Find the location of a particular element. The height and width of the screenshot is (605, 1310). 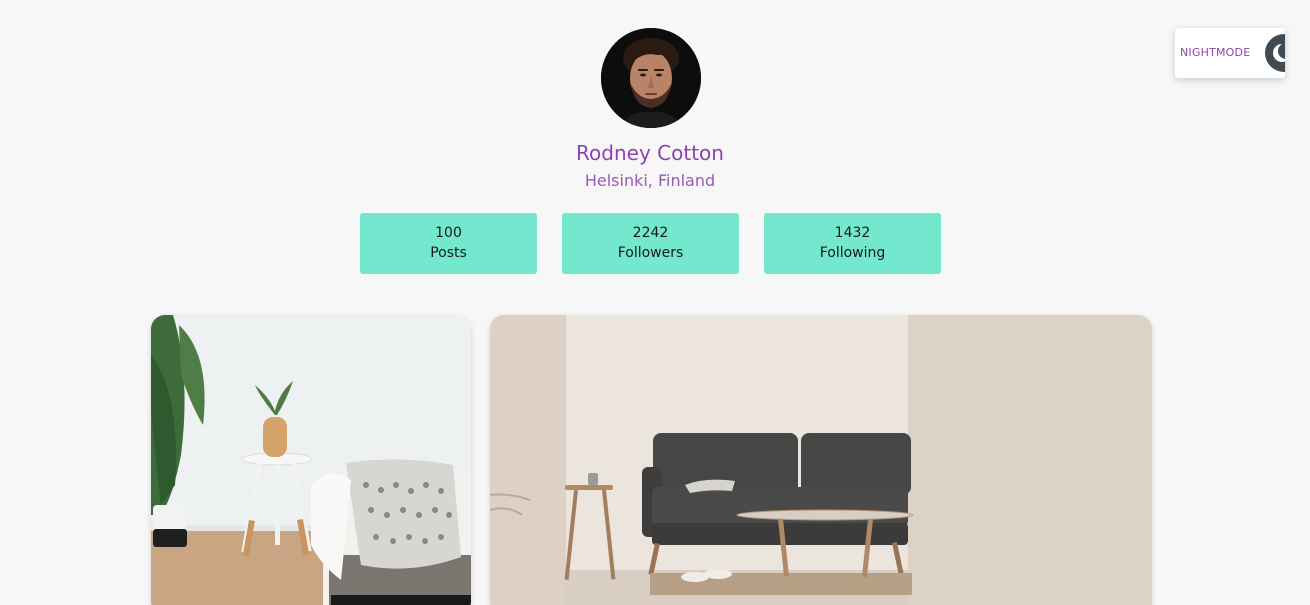

stat-followers-label: Followers is located at coordinates (650, 253).